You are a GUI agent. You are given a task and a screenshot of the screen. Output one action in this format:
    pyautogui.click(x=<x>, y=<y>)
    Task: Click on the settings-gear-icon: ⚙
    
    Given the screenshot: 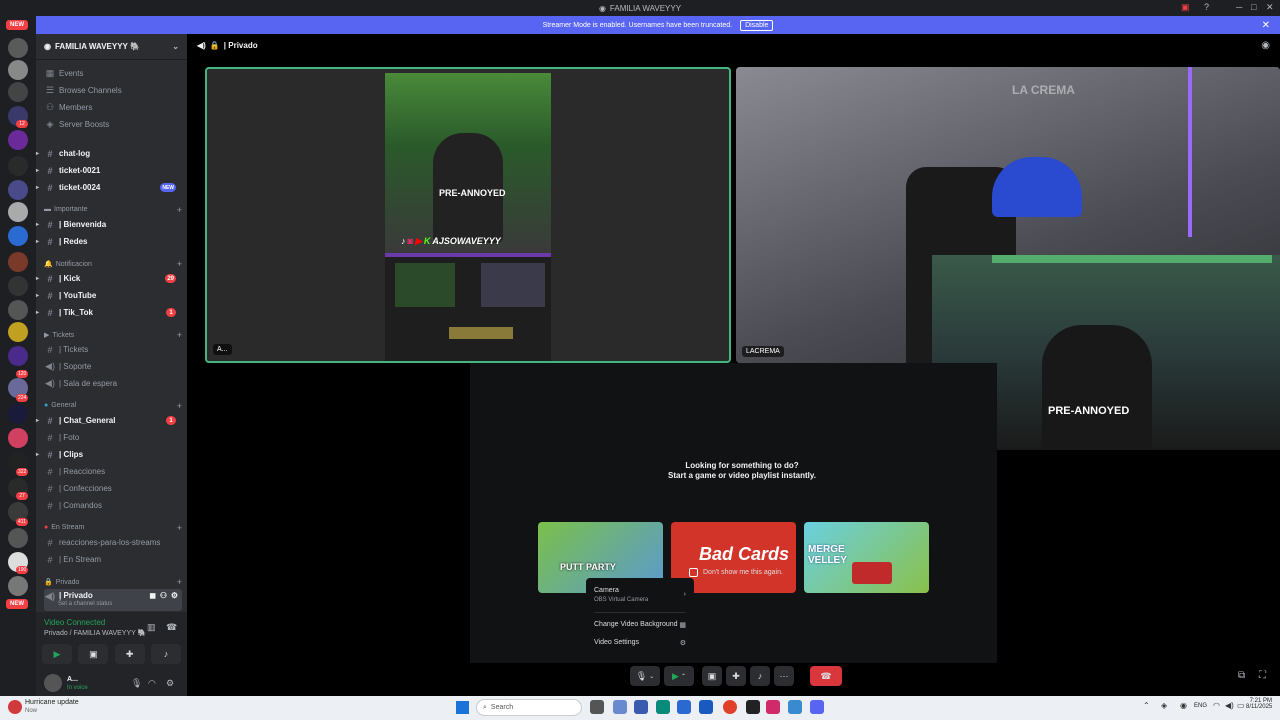 What is the action you would take?
    pyautogui.click(x=170, y=683)
    